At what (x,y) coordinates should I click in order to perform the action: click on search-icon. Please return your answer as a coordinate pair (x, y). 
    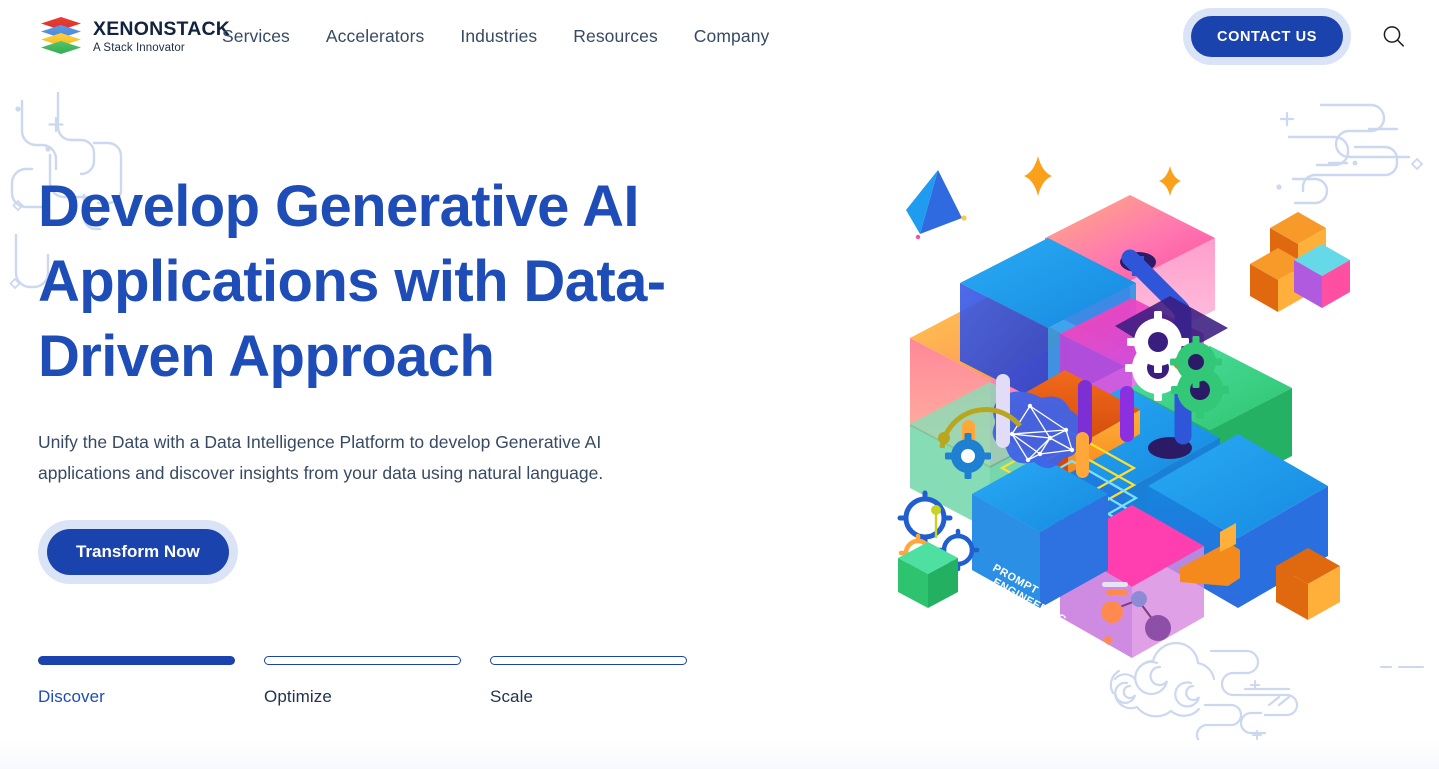
    Looking at the image, I should click on (1393, 36).